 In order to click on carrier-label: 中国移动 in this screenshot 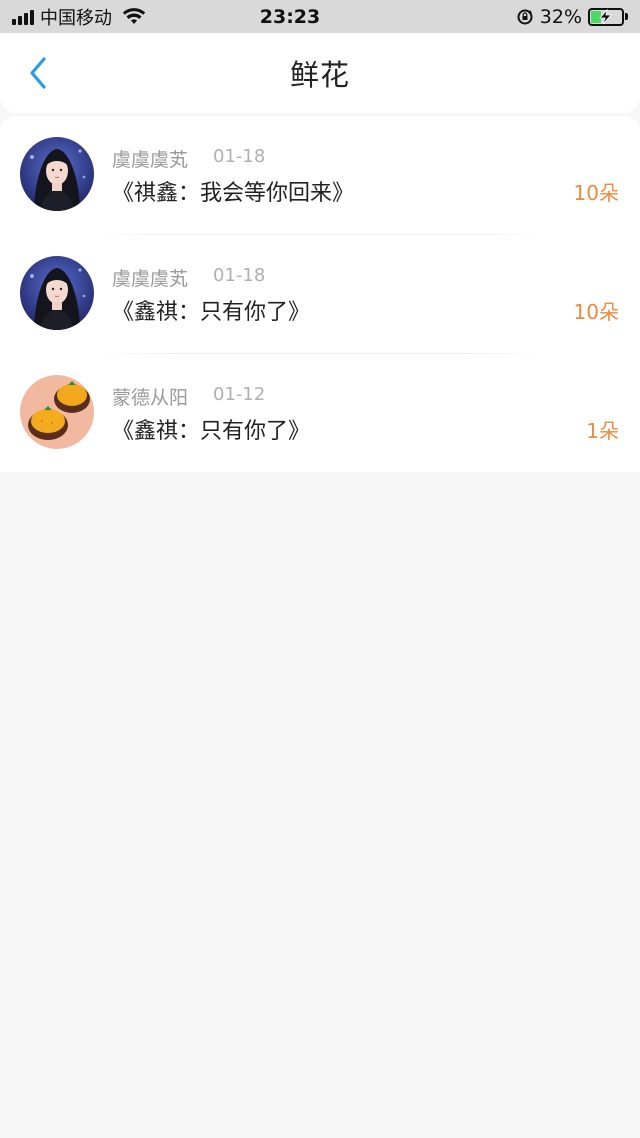, I will do `click(76, 18)`.